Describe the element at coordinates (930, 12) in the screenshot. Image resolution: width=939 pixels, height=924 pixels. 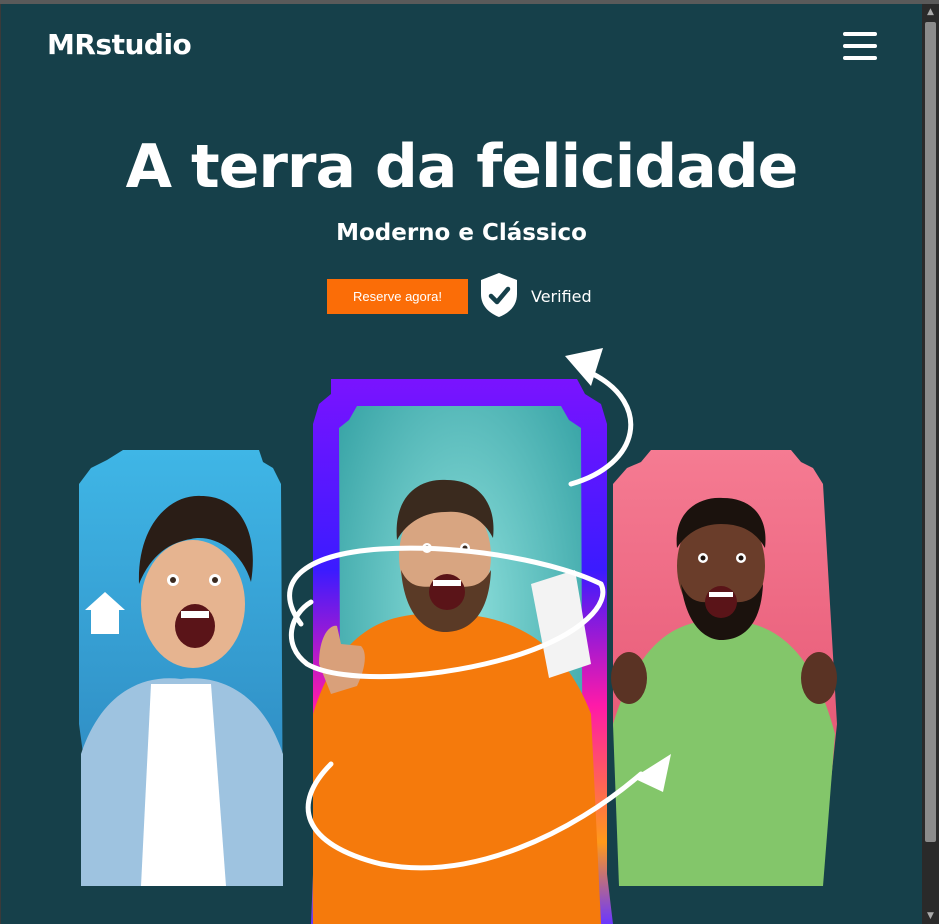
I see `scroll-up-arrow-icon: ▲` at that location.